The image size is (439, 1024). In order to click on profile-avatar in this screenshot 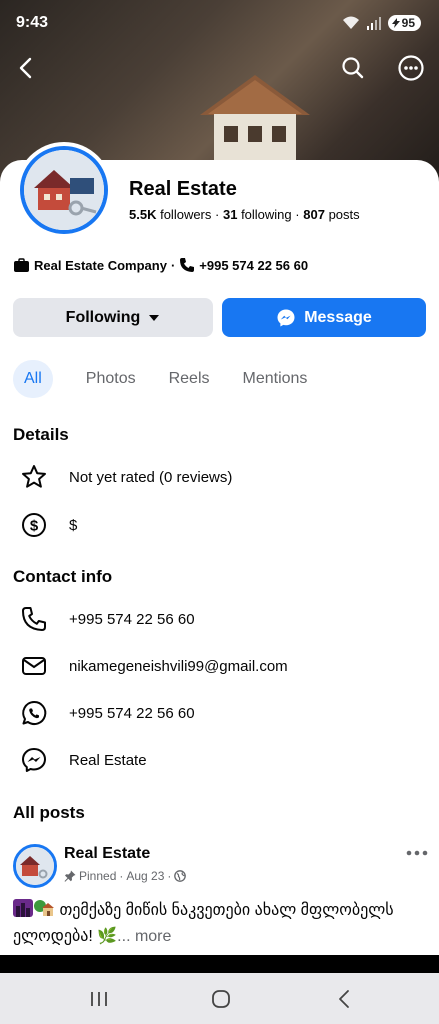, I will do `click(64, 190)`.